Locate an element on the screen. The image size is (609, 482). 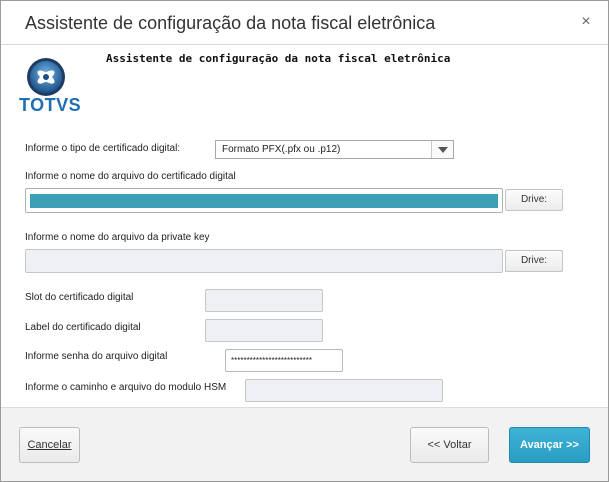
slot-input is located at coordinates (264, 300).